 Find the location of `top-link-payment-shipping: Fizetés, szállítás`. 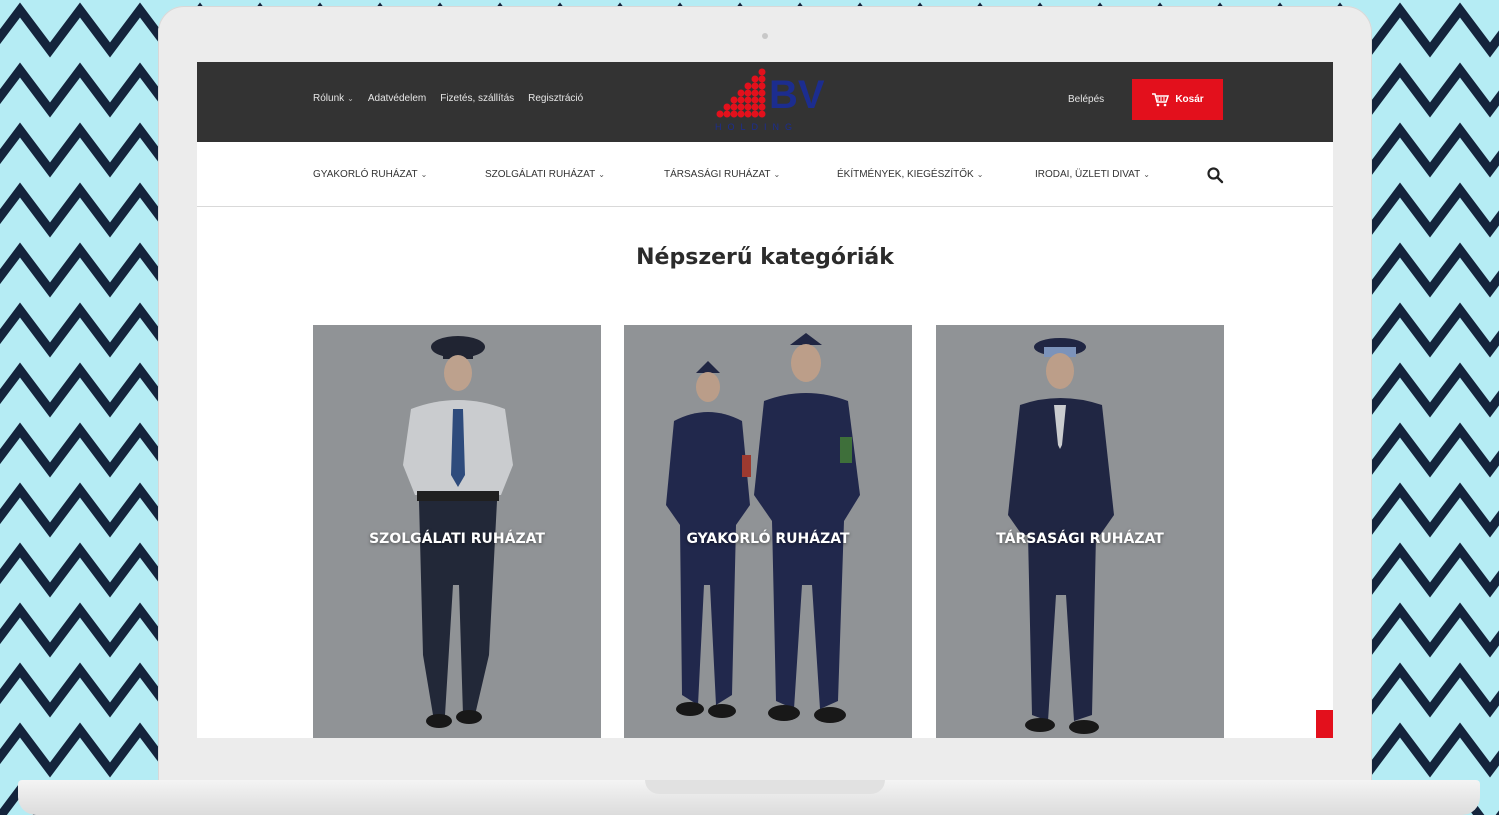

top-link-payment-shipping: Fizetés, szállítás is located at coordinates (477, 98).